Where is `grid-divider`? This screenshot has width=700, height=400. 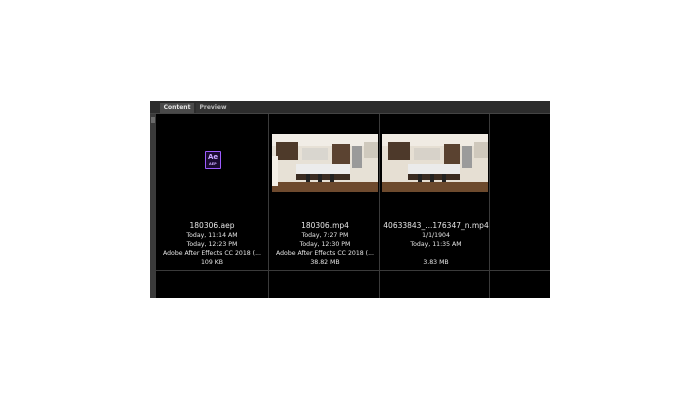 grid-divider is located at coordinates (353, 270).